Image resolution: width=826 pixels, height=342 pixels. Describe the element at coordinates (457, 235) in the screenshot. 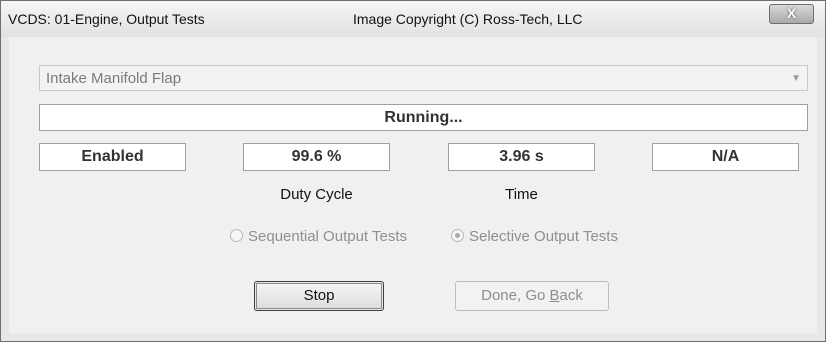

I see `radio-checked-icon` at that location.